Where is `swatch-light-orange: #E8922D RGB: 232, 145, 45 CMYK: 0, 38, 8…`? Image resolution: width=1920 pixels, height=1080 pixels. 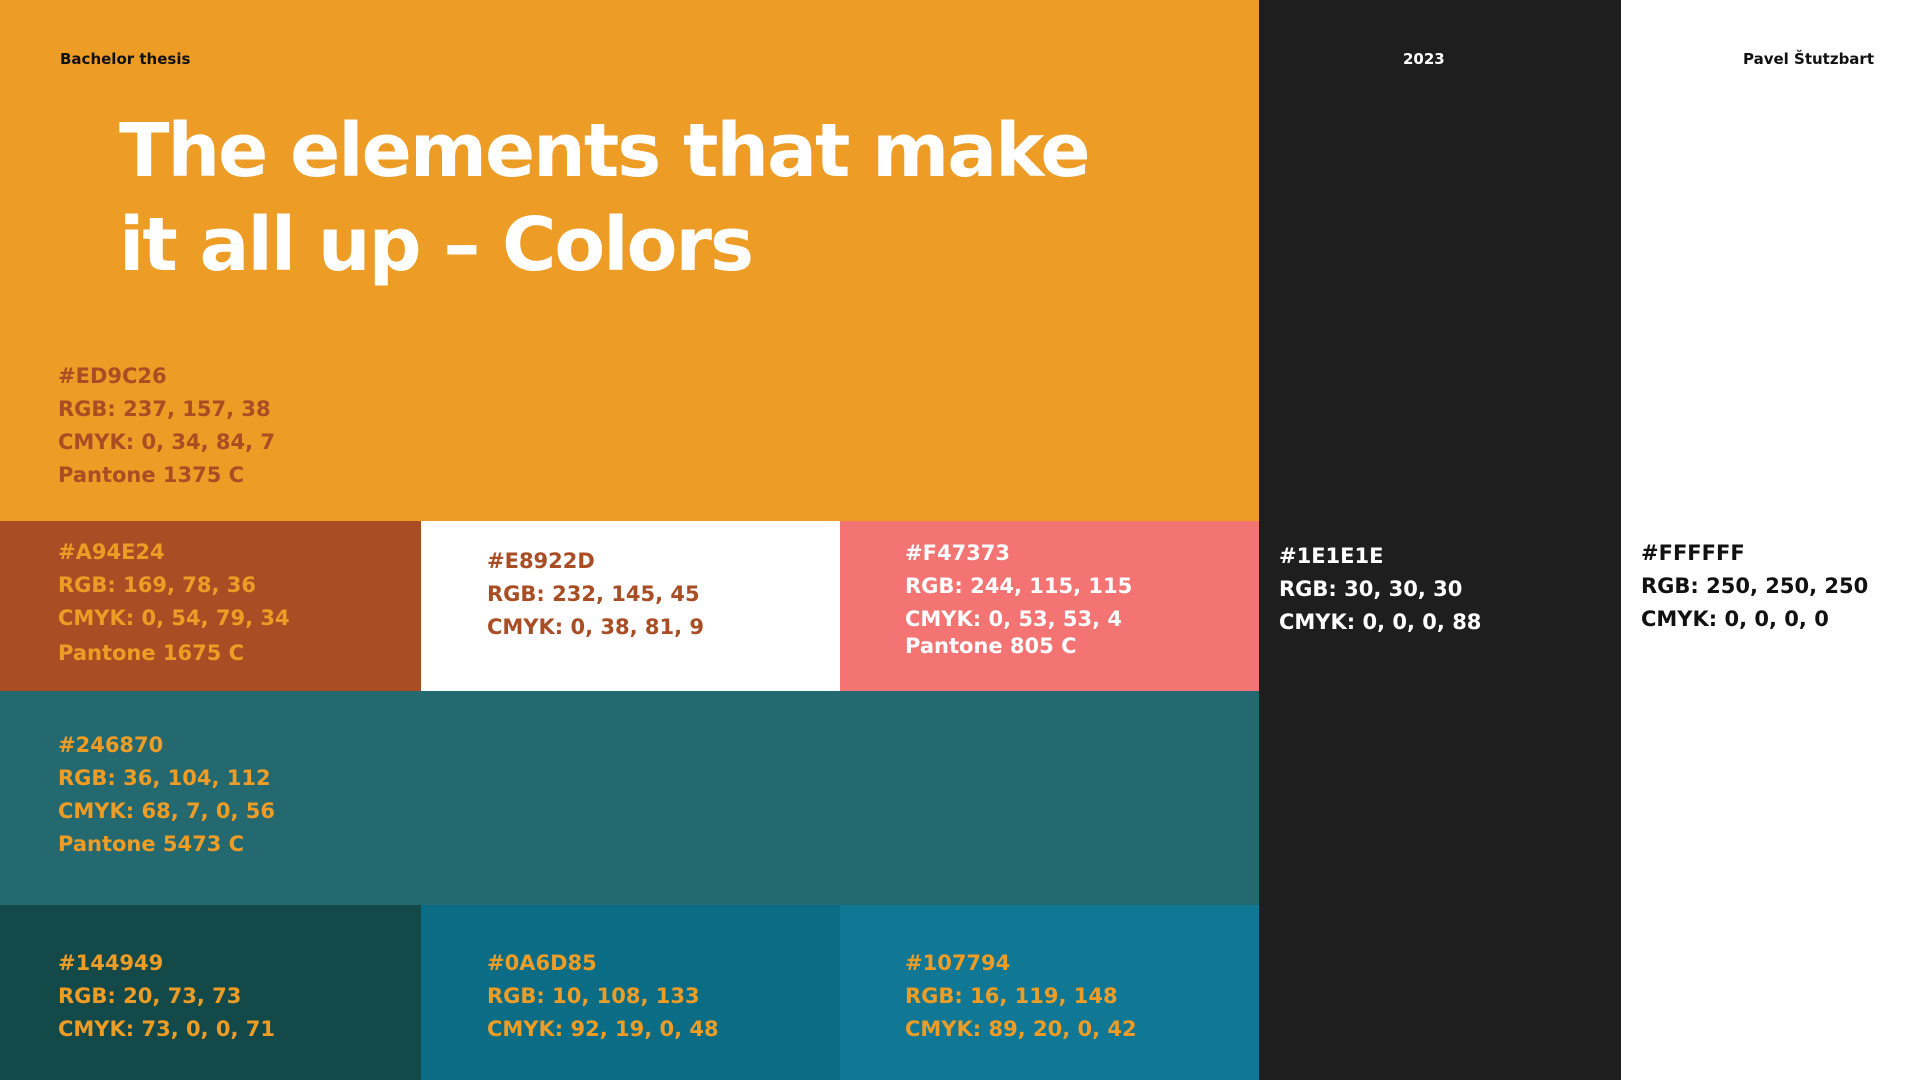
swatch-light-orange: #E8922D RGB: 232, 145, 45 CMYK: 0, 38, 8… is located at coordinates (630, 606).